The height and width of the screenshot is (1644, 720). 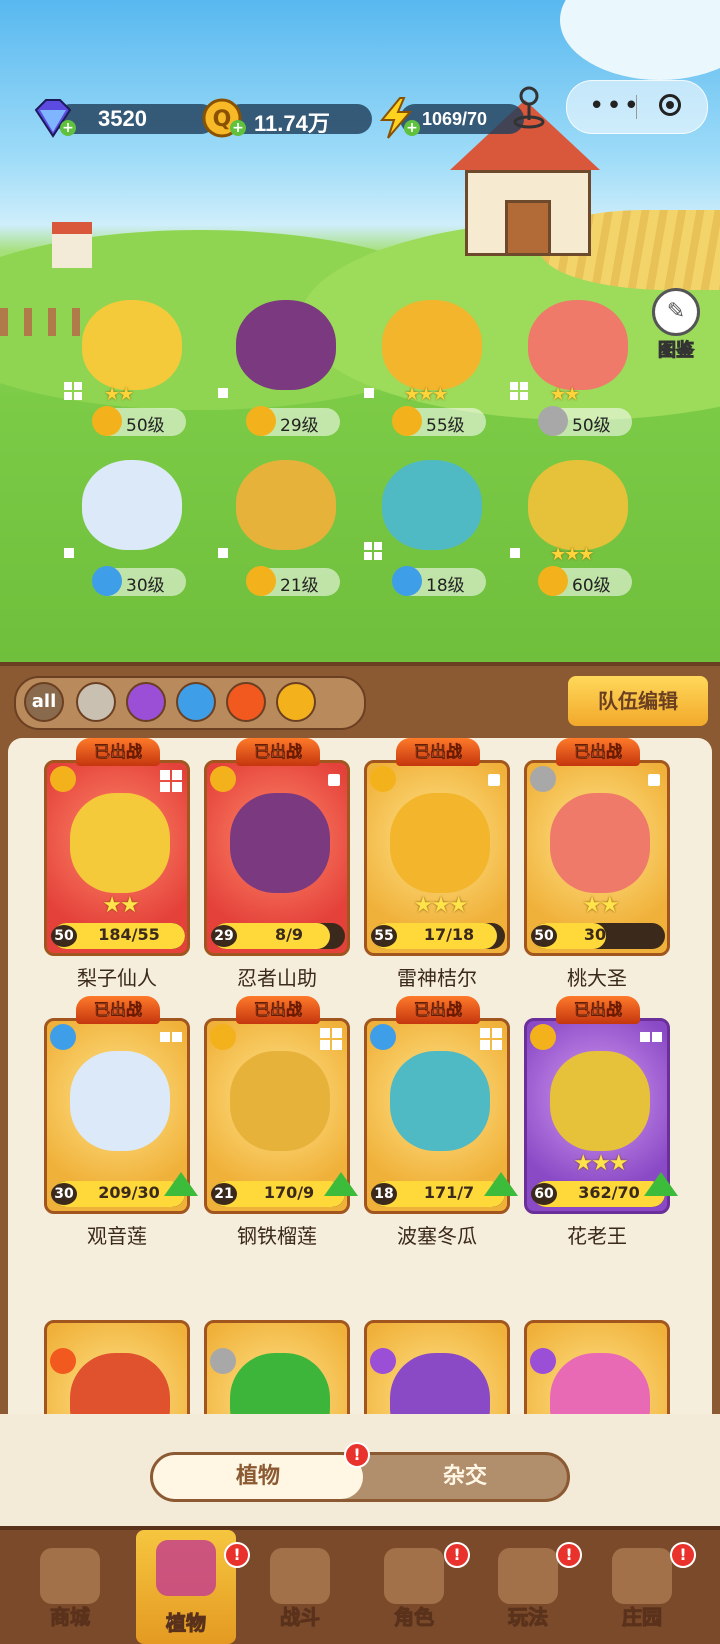 I want to click on field-unit: 21级, so click(x=281, y=535).